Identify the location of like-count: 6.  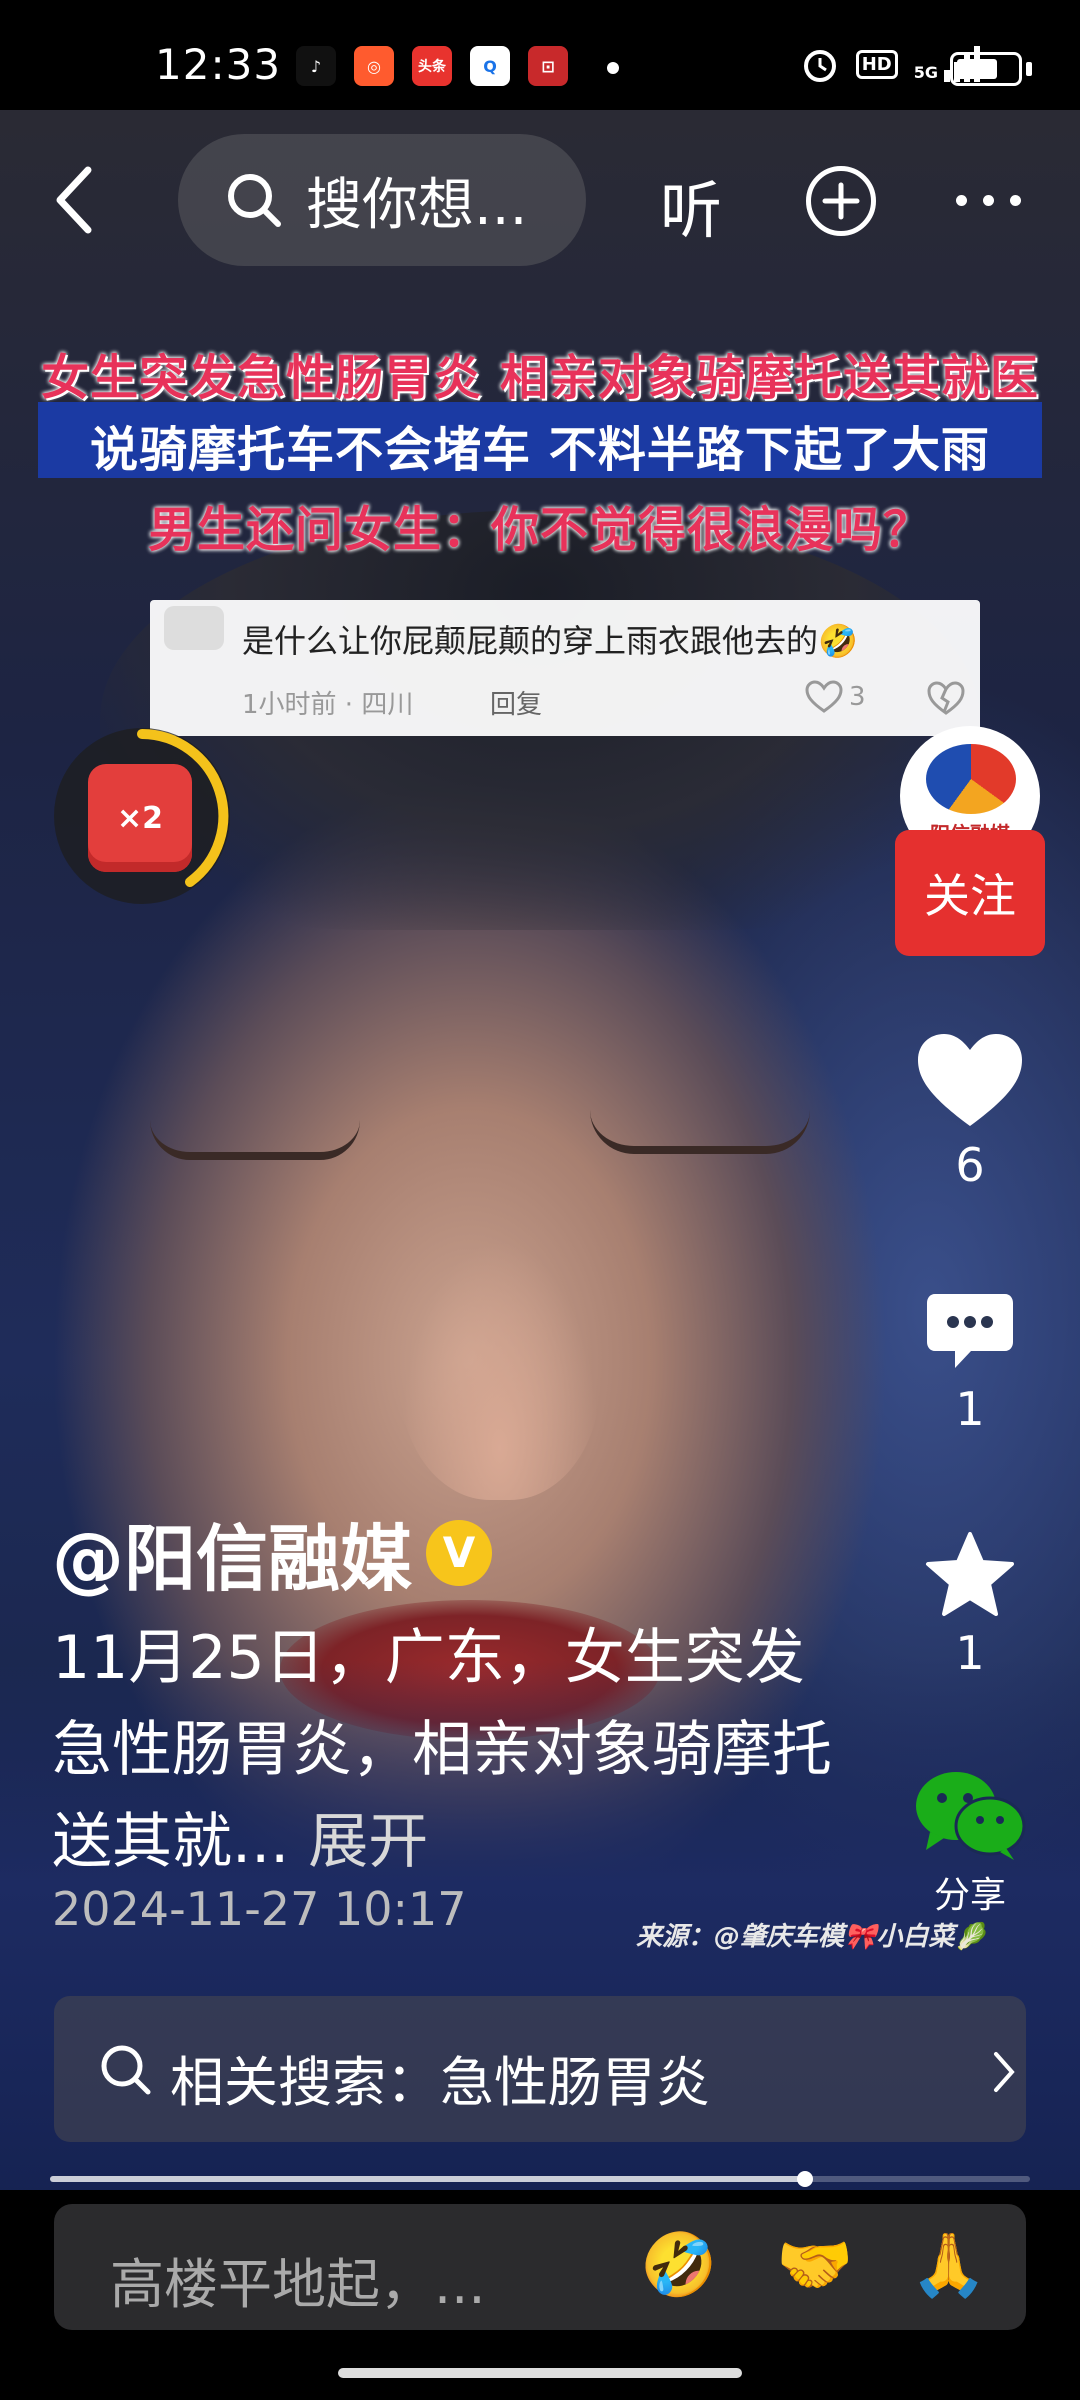
(970, 1165).